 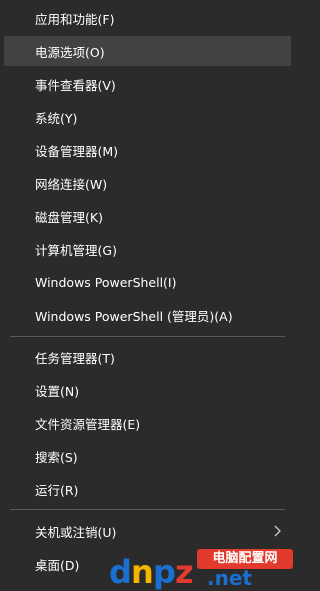 What do you see at coordinates (134, 316) in the screenshot?
I see `menu-item-label: Windows PowerShell (管理员)(A)` at bounding box center [134, 316].